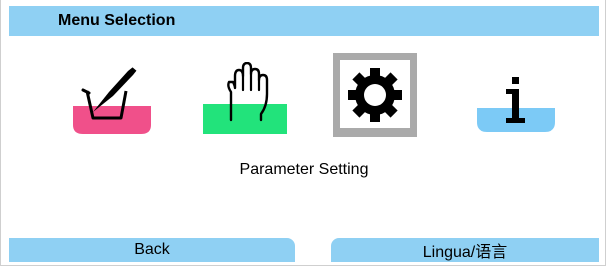  I want to click on selected-item-label: Parameter Setting, so click(304, 169).